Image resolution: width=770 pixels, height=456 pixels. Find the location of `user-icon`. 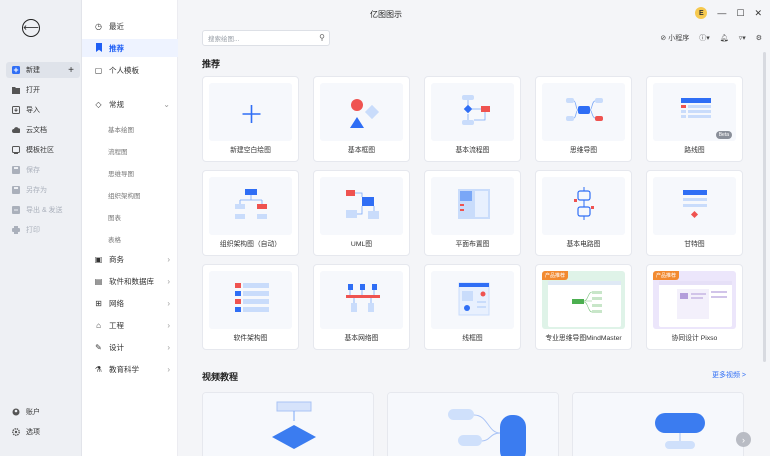

user-icon is located at coordinates (16, 412).